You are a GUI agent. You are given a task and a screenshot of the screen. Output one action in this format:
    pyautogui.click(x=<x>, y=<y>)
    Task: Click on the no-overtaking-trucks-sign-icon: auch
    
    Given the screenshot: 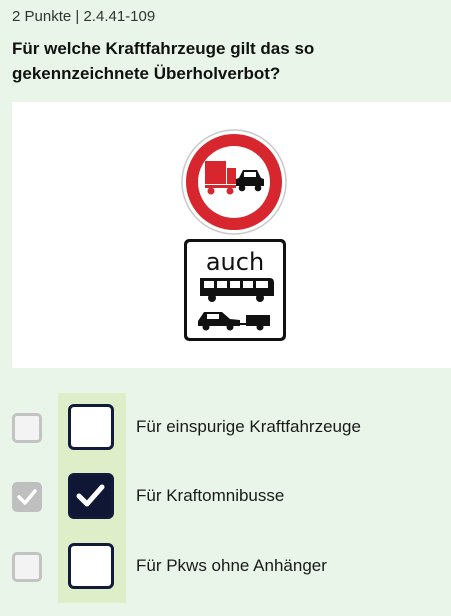 What is the action you would take?
    pyautogui.click(x=234, y=235)
    